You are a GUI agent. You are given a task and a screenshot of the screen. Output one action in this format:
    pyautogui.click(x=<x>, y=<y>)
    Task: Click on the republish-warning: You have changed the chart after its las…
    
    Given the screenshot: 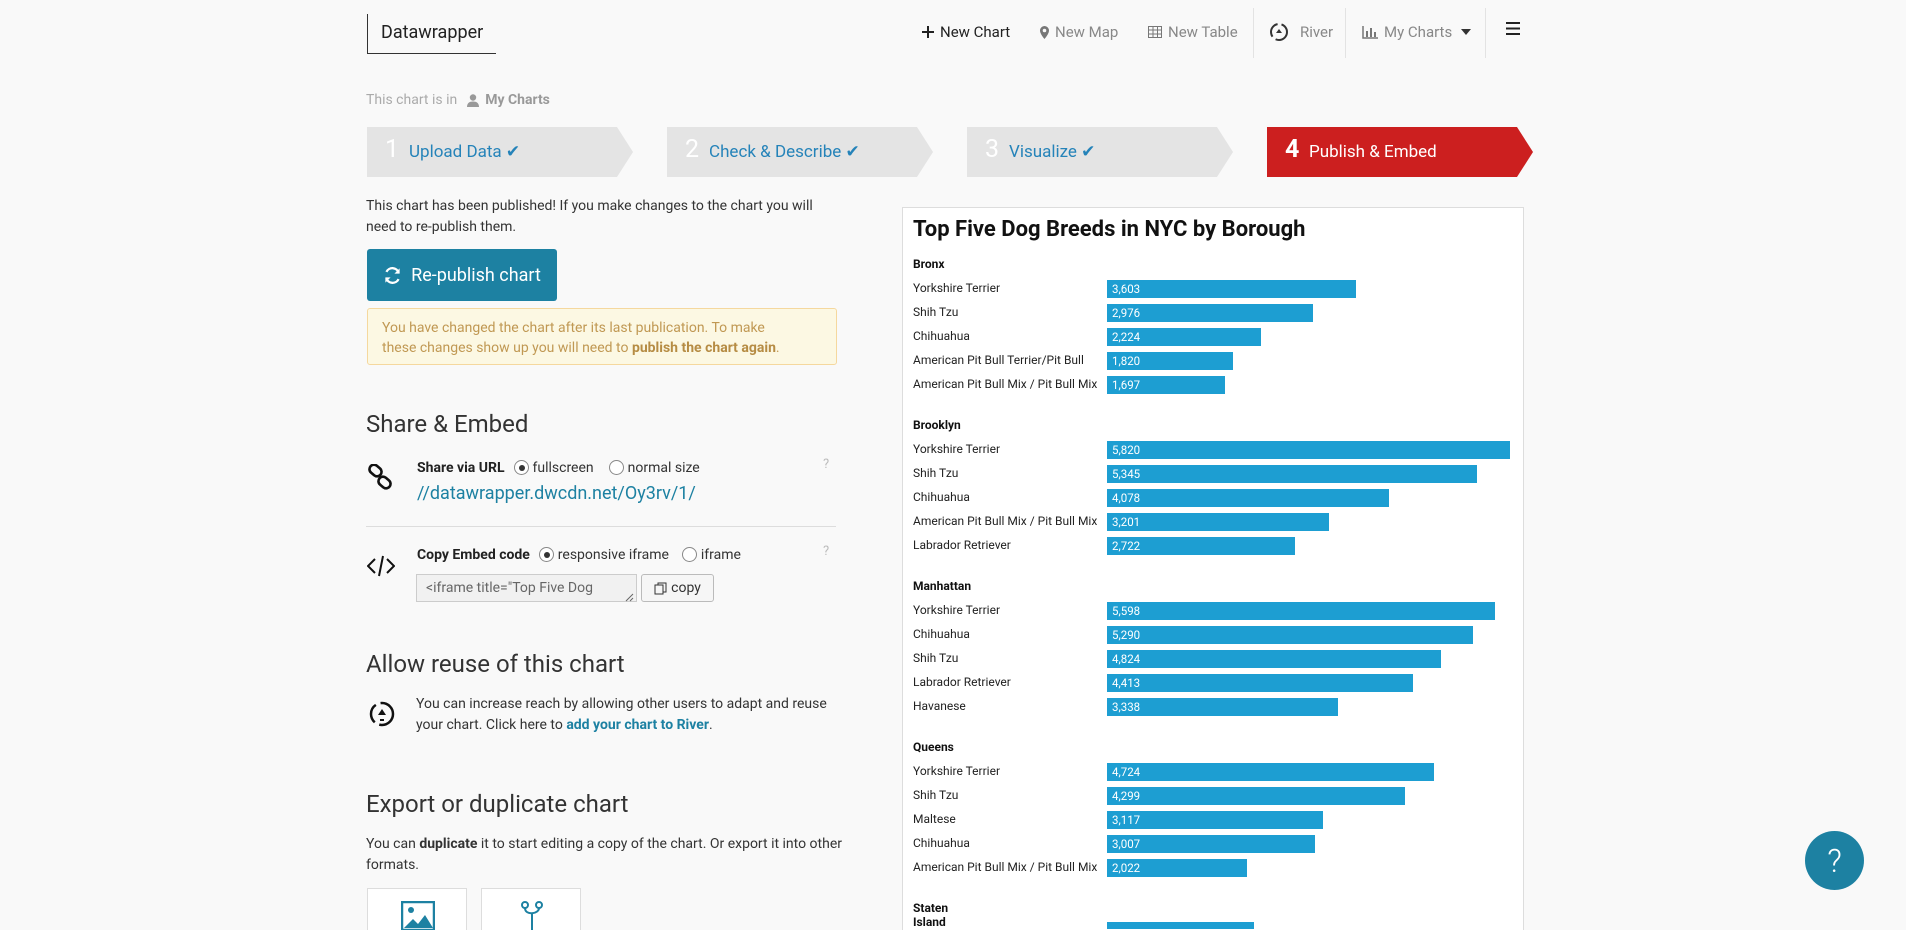 What is the action you would take?
    pyautogui.click(x=602, y=336)
    